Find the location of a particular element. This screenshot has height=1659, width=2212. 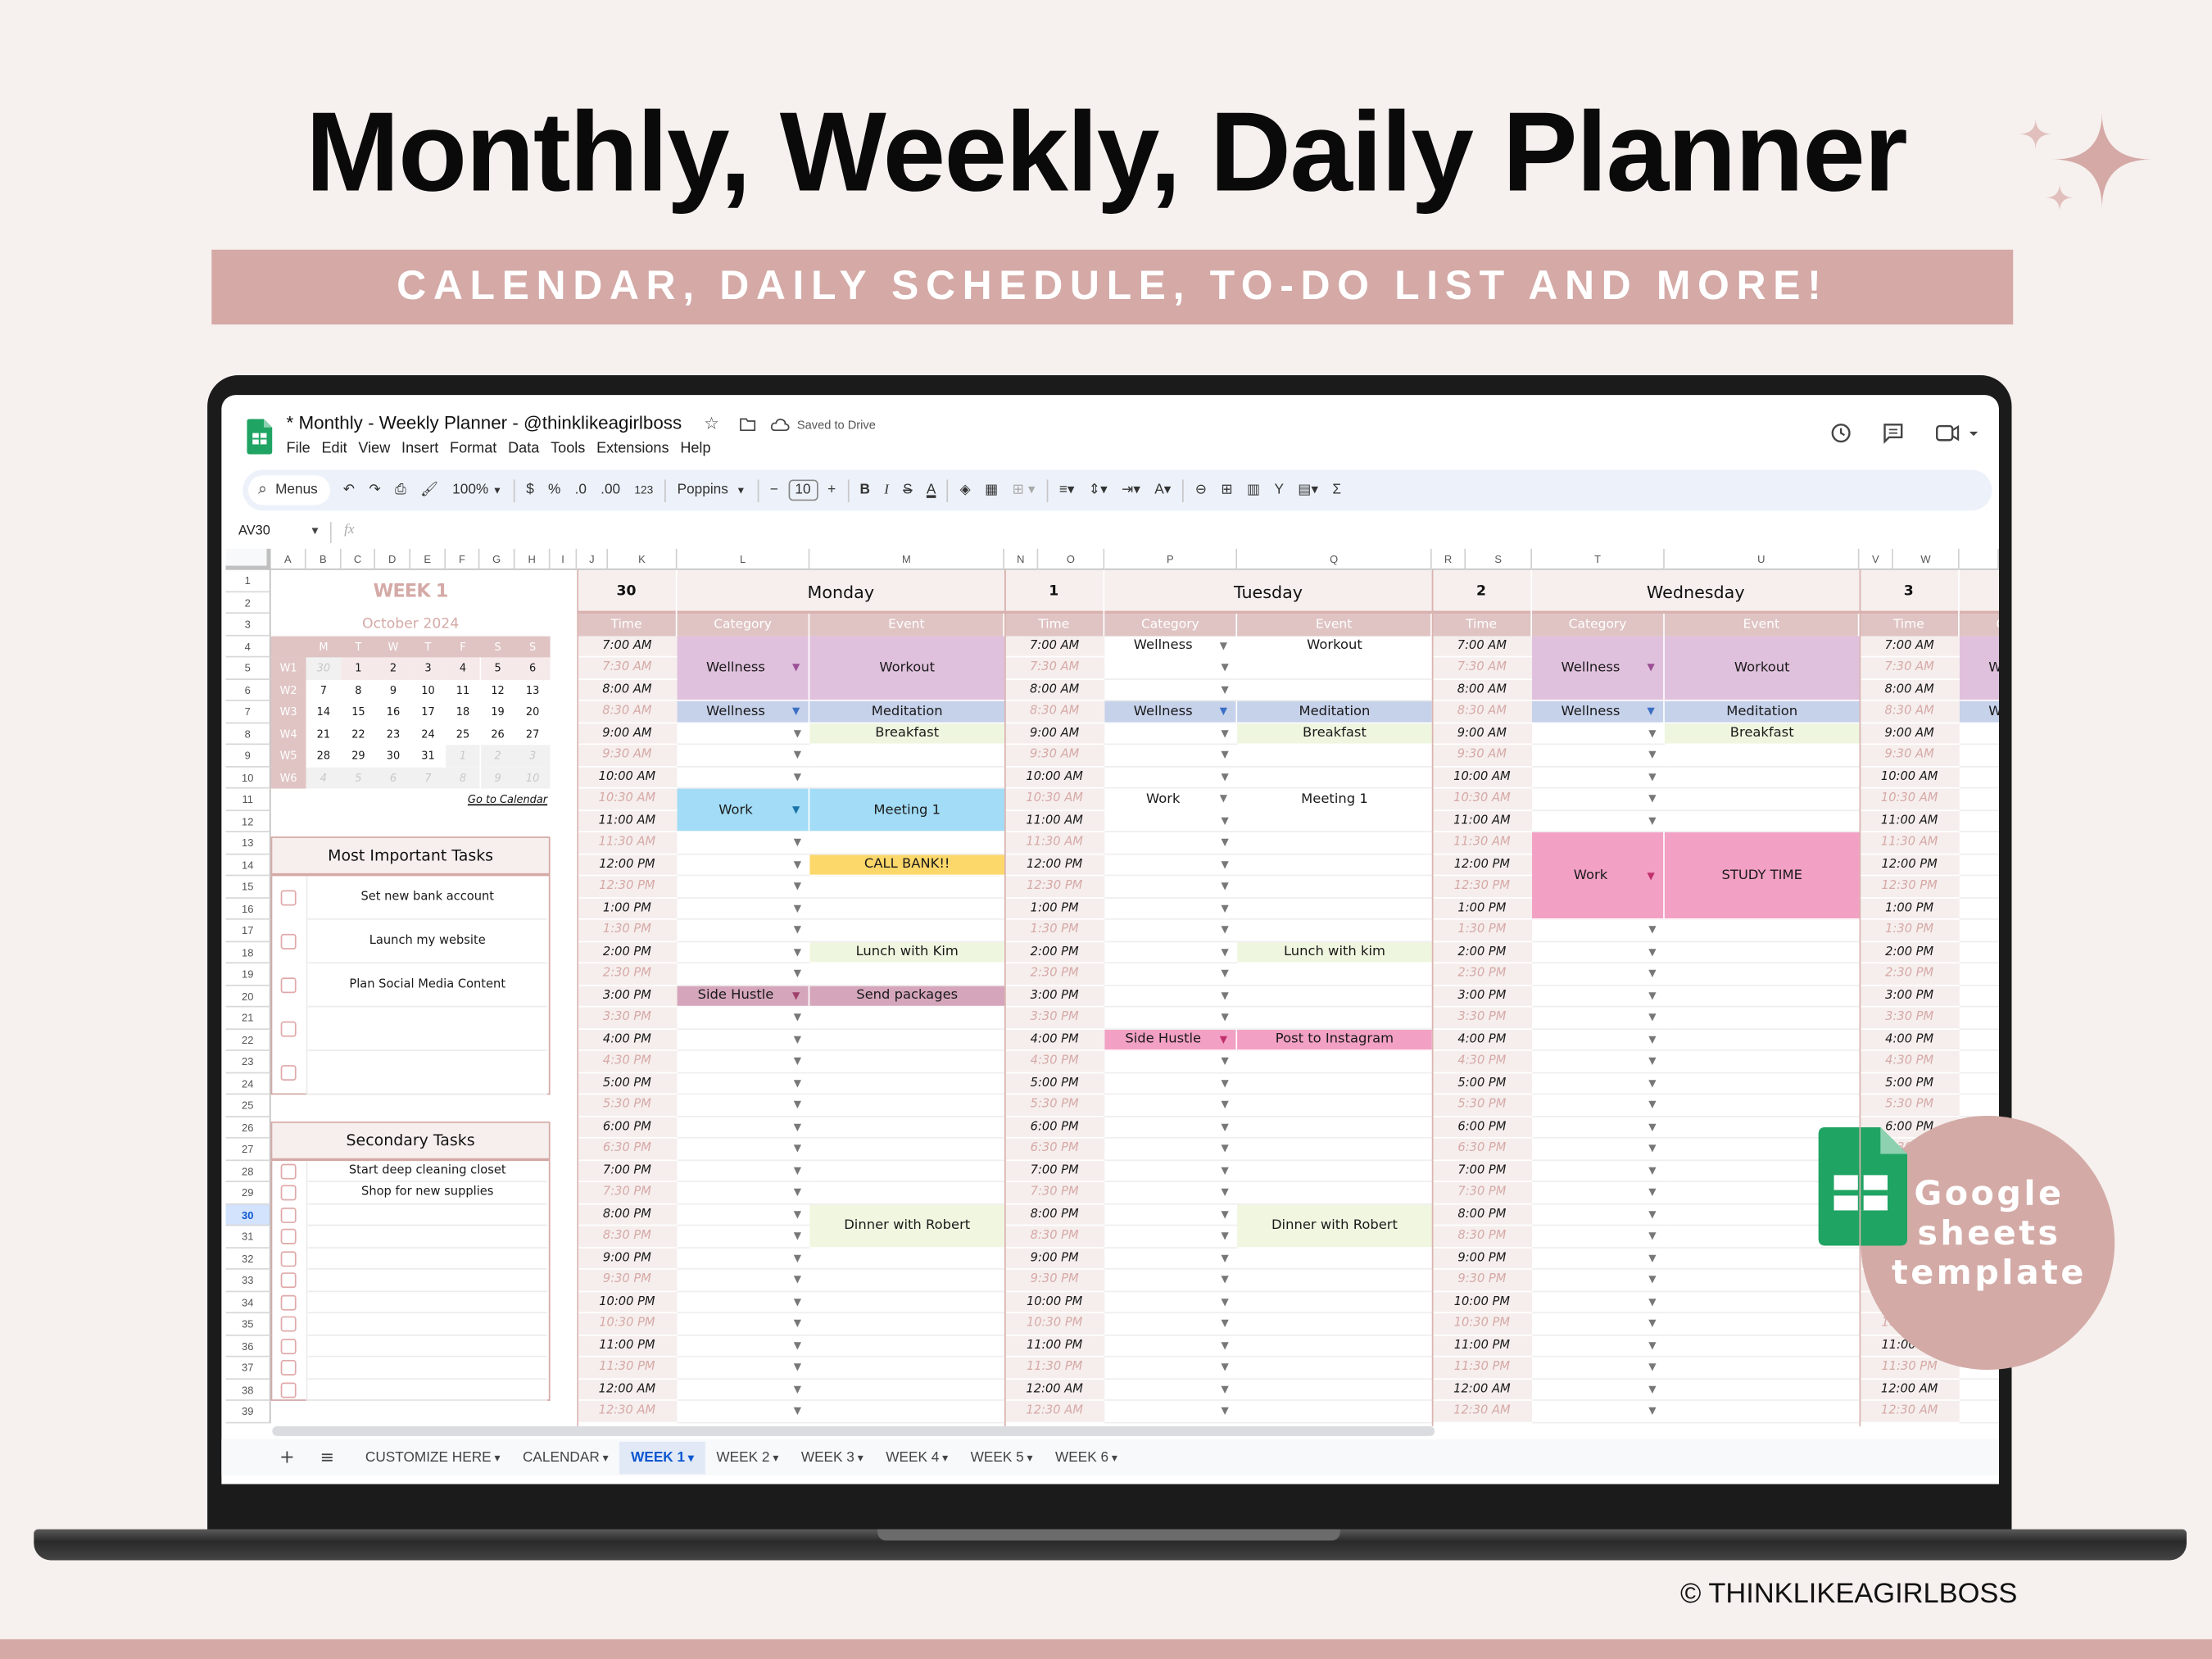

badge-text: Google sheets template is located at coordinates (1989, 1233).